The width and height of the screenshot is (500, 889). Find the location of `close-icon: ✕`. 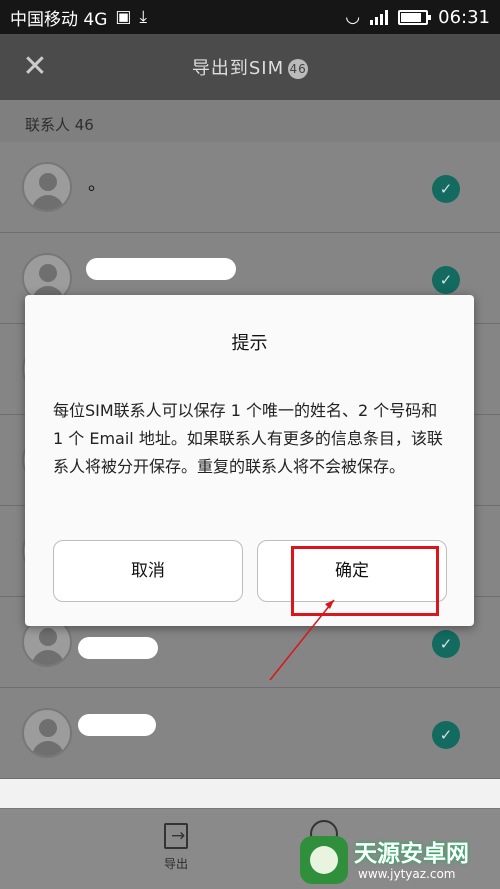

close-icon: ✕ is located at coordinates (35, 69).